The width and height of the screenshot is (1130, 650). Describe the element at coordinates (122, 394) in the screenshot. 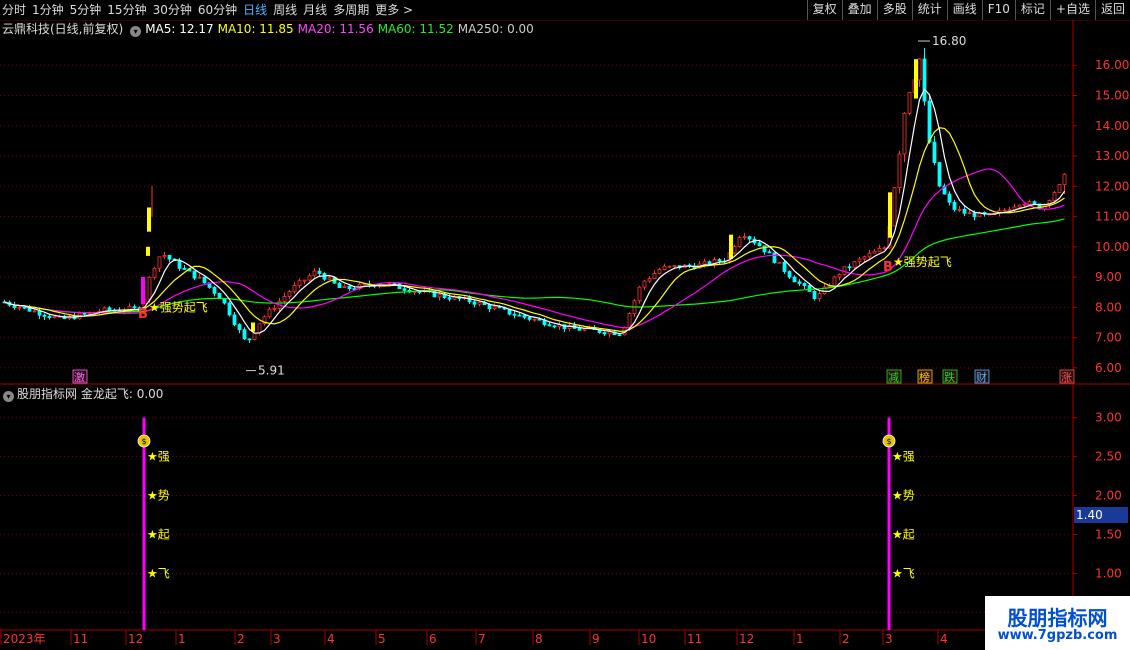

I see `indicator-value: 金龙起飞: 0.00` at that location.